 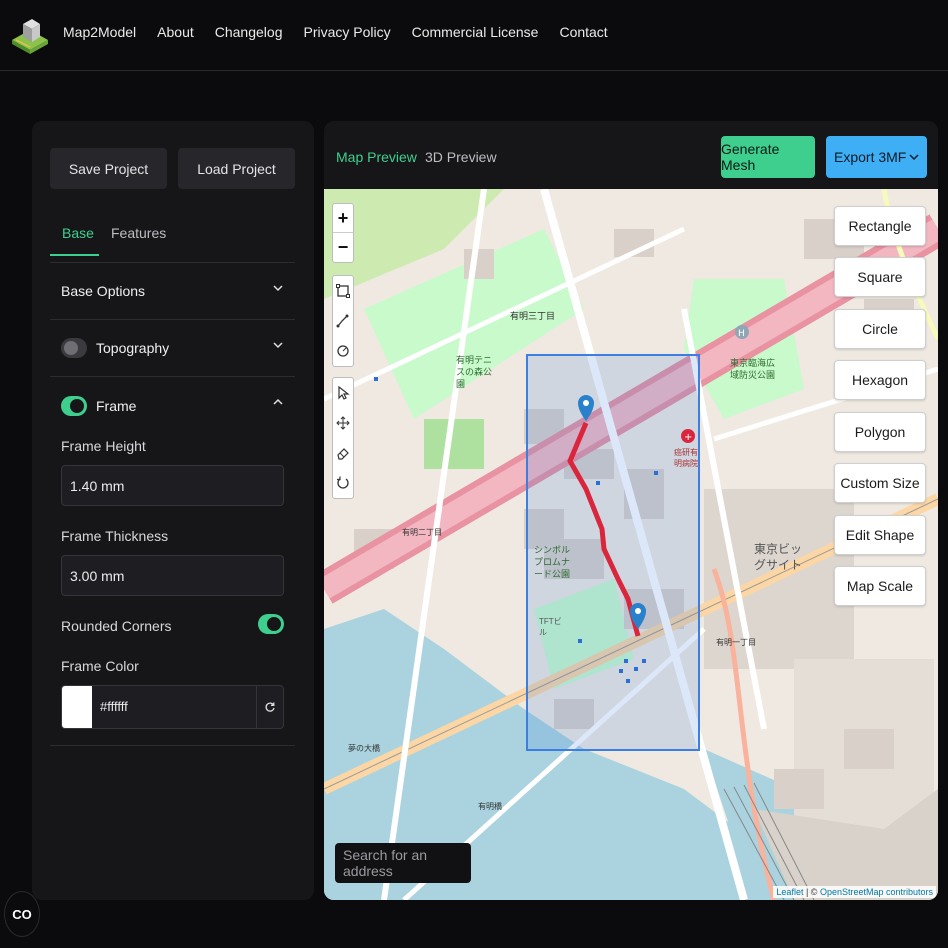 I want to click on map-label-tft: TFTビル, so click(x=550, y=627).